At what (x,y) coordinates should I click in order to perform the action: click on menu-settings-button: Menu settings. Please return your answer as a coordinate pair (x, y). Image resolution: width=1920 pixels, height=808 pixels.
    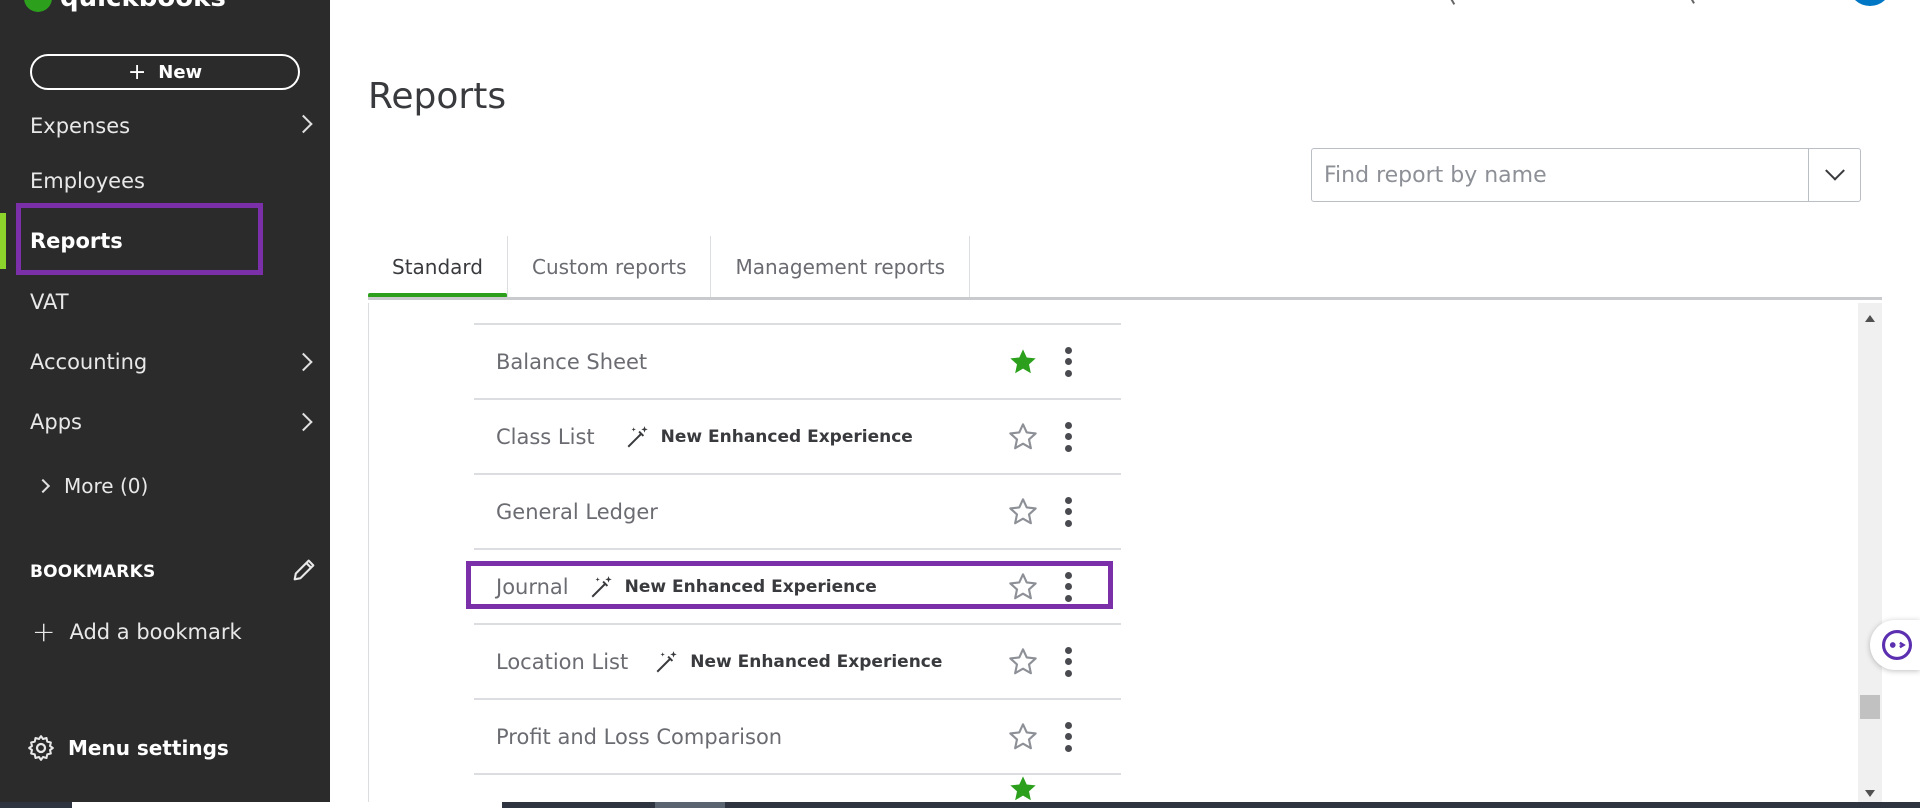
    Looking at the image, I should click on (127, 748).